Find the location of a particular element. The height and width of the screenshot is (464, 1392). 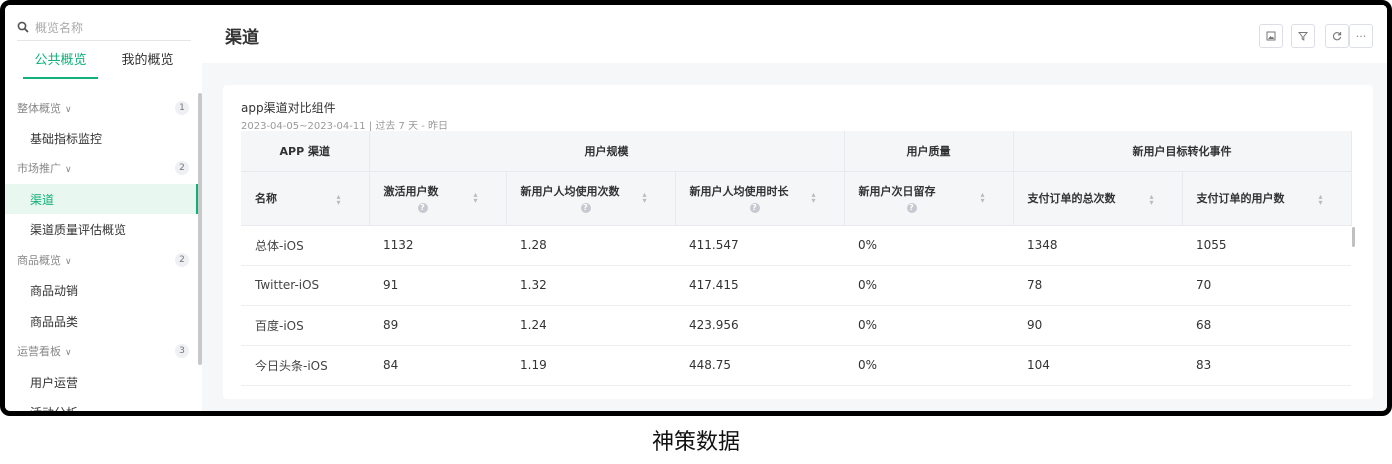

cell-value: 448.75 is located at coordinates (759, 365).